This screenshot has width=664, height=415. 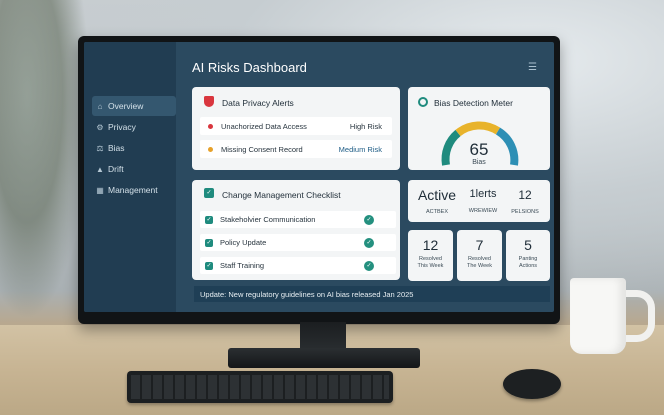 I want to click on checkbox-checked-icon: ✓, so click(x=209, y=193).